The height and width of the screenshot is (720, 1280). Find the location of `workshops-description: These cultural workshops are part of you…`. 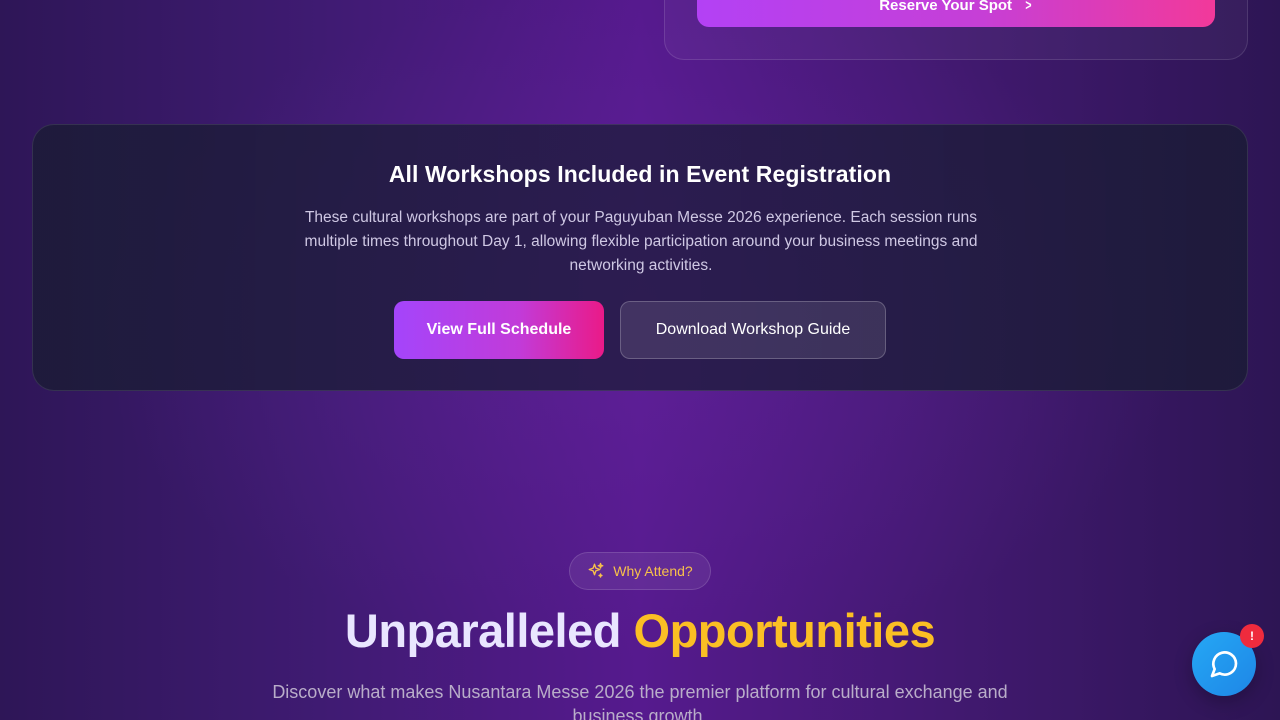

workshops-description: These cultural workshops are part of you… is located at coordinates (641, 241).